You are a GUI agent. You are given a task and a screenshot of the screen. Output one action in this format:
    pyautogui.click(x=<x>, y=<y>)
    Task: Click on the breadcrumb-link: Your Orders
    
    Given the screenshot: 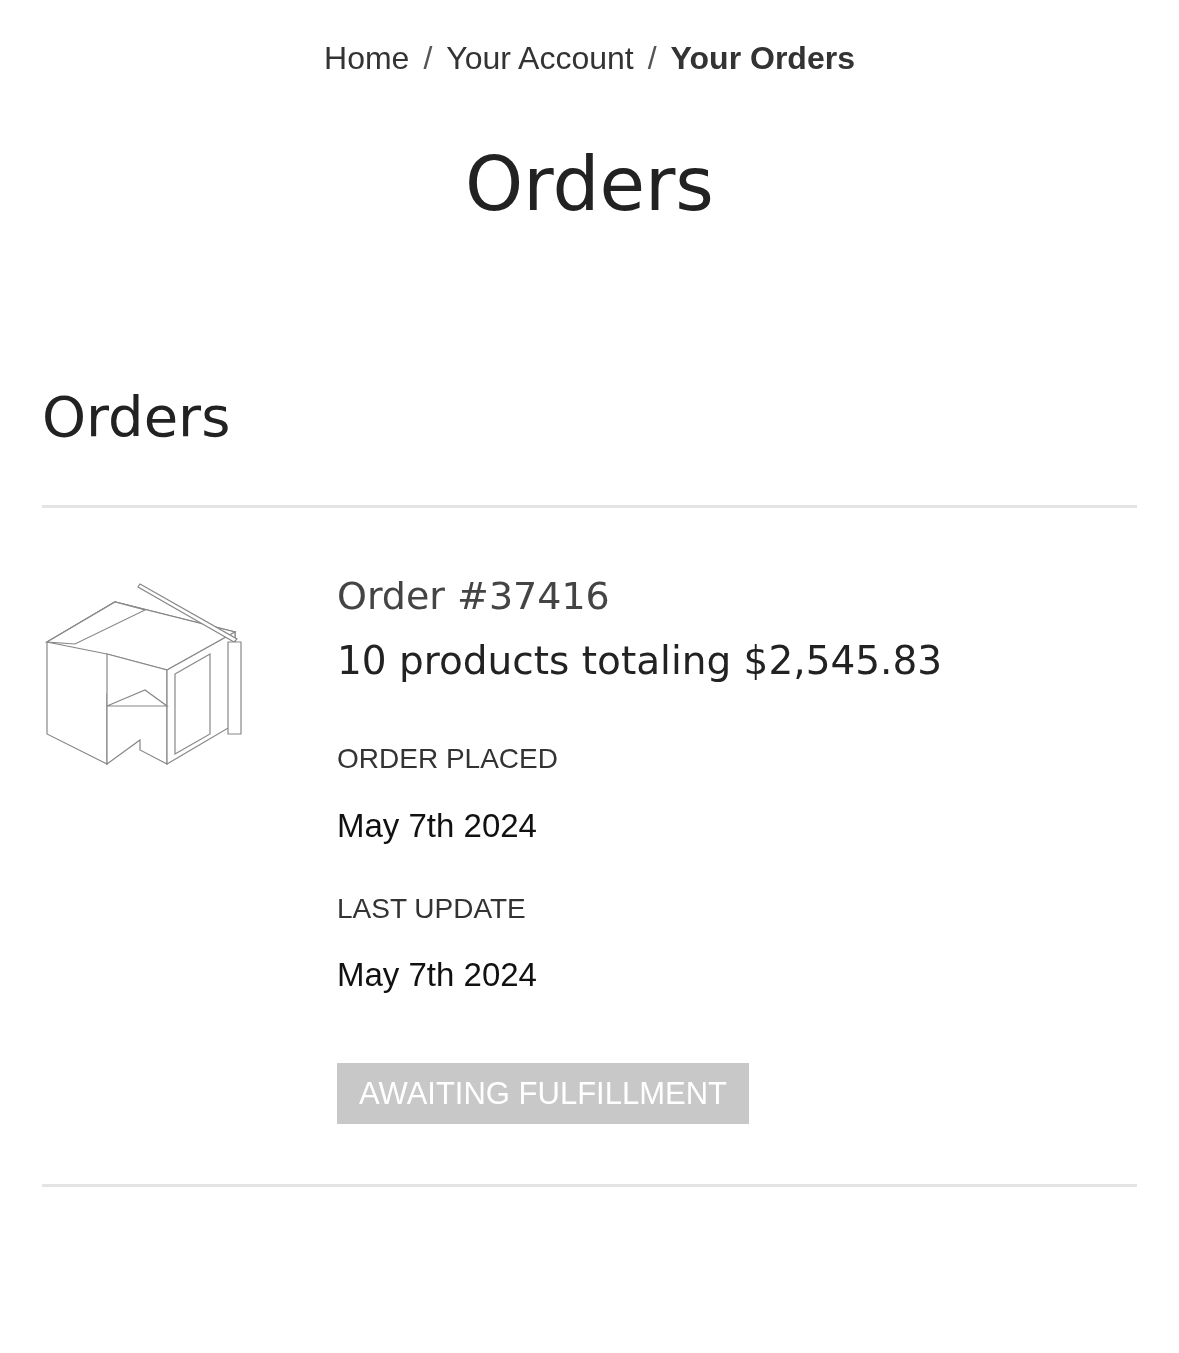 What is the action you would take?
    pyautogui.click(x=762, y=58)
    